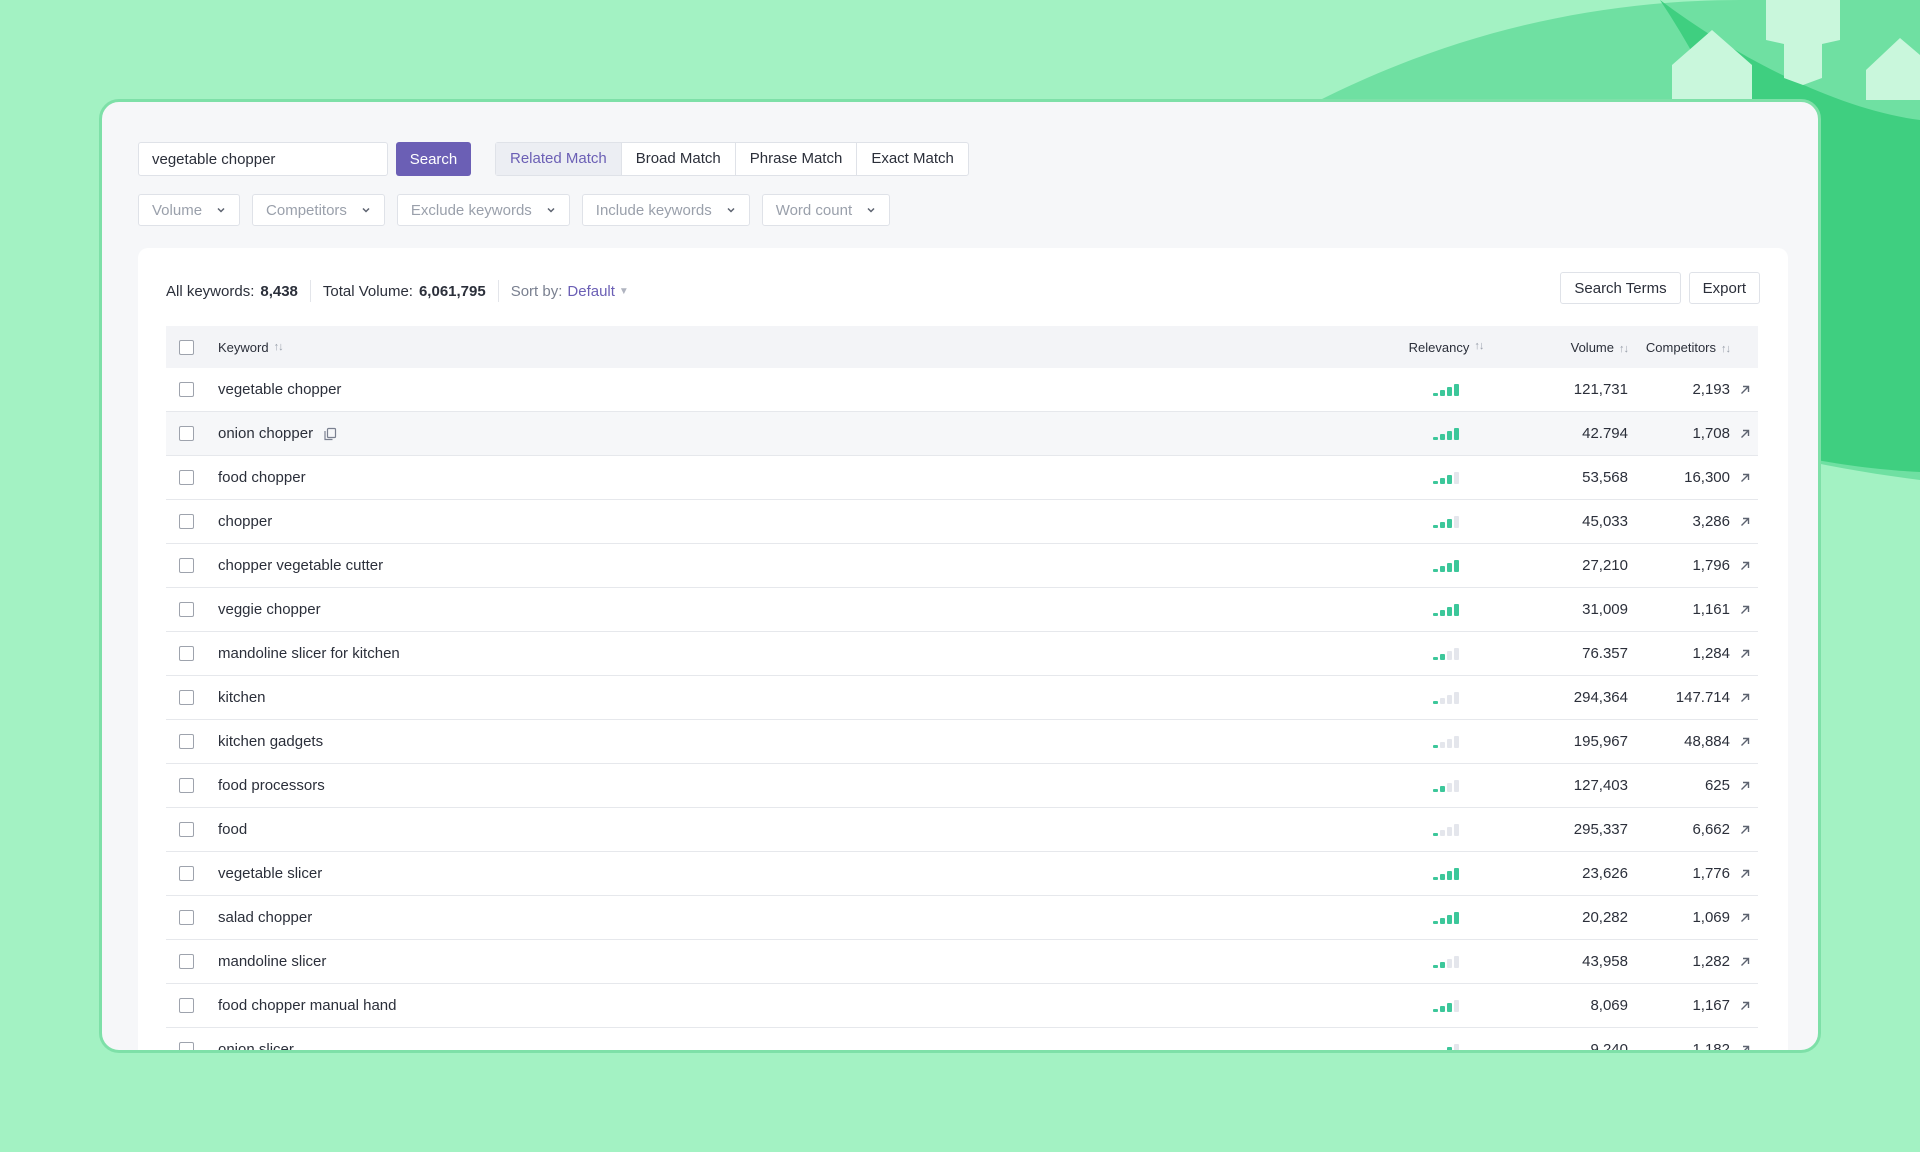 The image size is (1920, 1152). Describe the element at coordinates (186, 347) in the screenshot. I see `select-all-checkbox` at that location.